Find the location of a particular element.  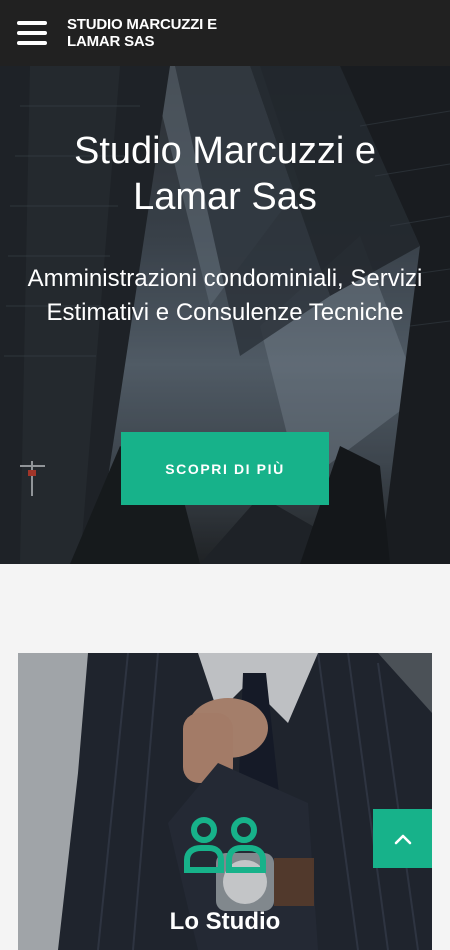

hero-title: Studio Marcuzzi e Lamar Sas is located at coordinates (224, 174).